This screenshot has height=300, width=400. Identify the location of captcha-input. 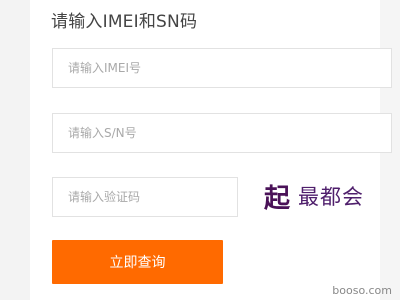
(145, 197).